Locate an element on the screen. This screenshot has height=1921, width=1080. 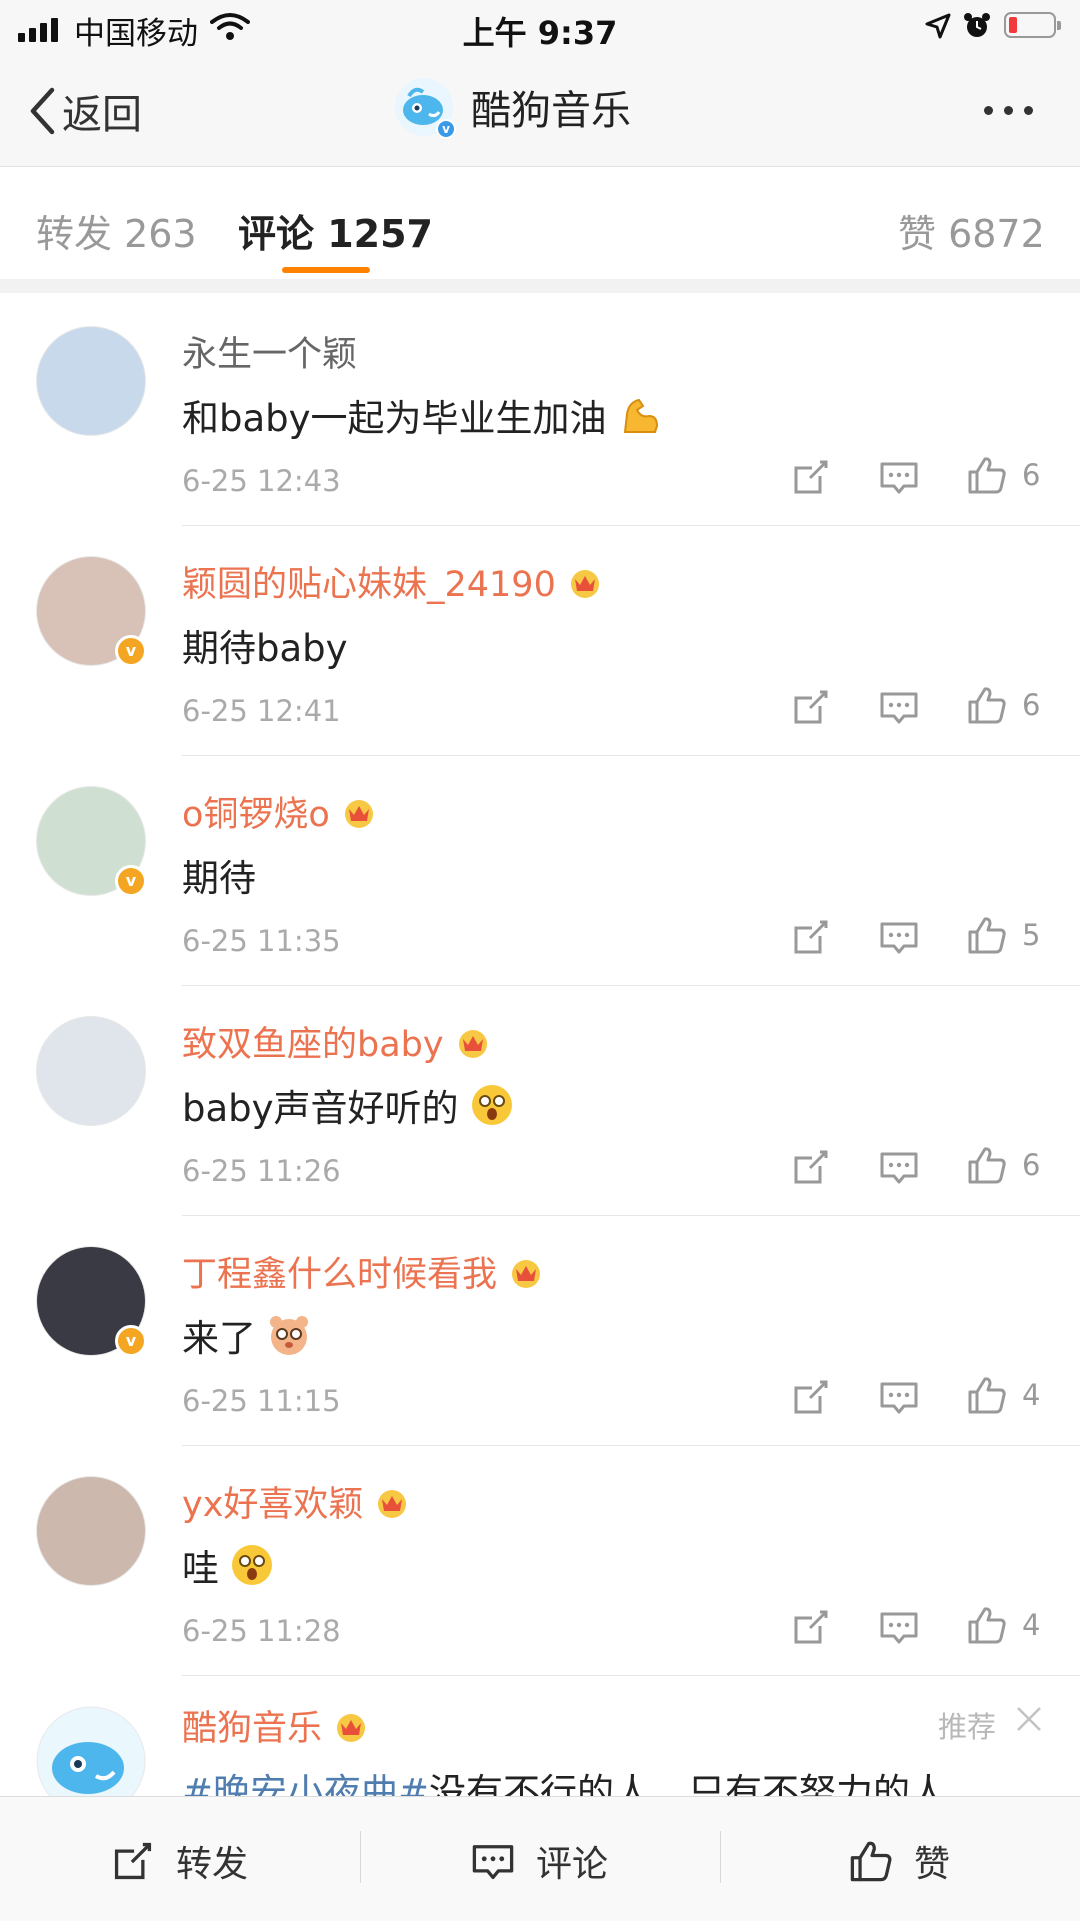
back-chevron-icon is located at coordinates (42, 111).